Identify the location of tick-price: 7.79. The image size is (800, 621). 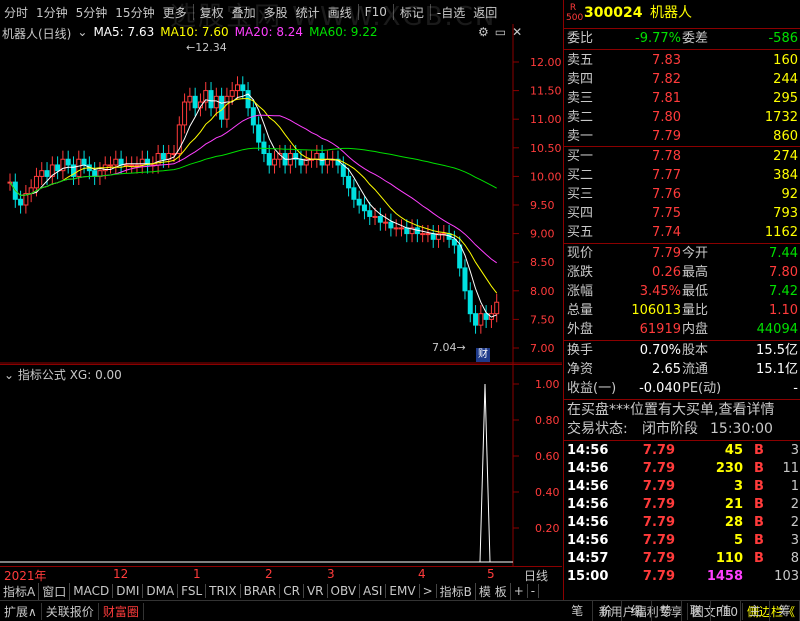
(658, 450).